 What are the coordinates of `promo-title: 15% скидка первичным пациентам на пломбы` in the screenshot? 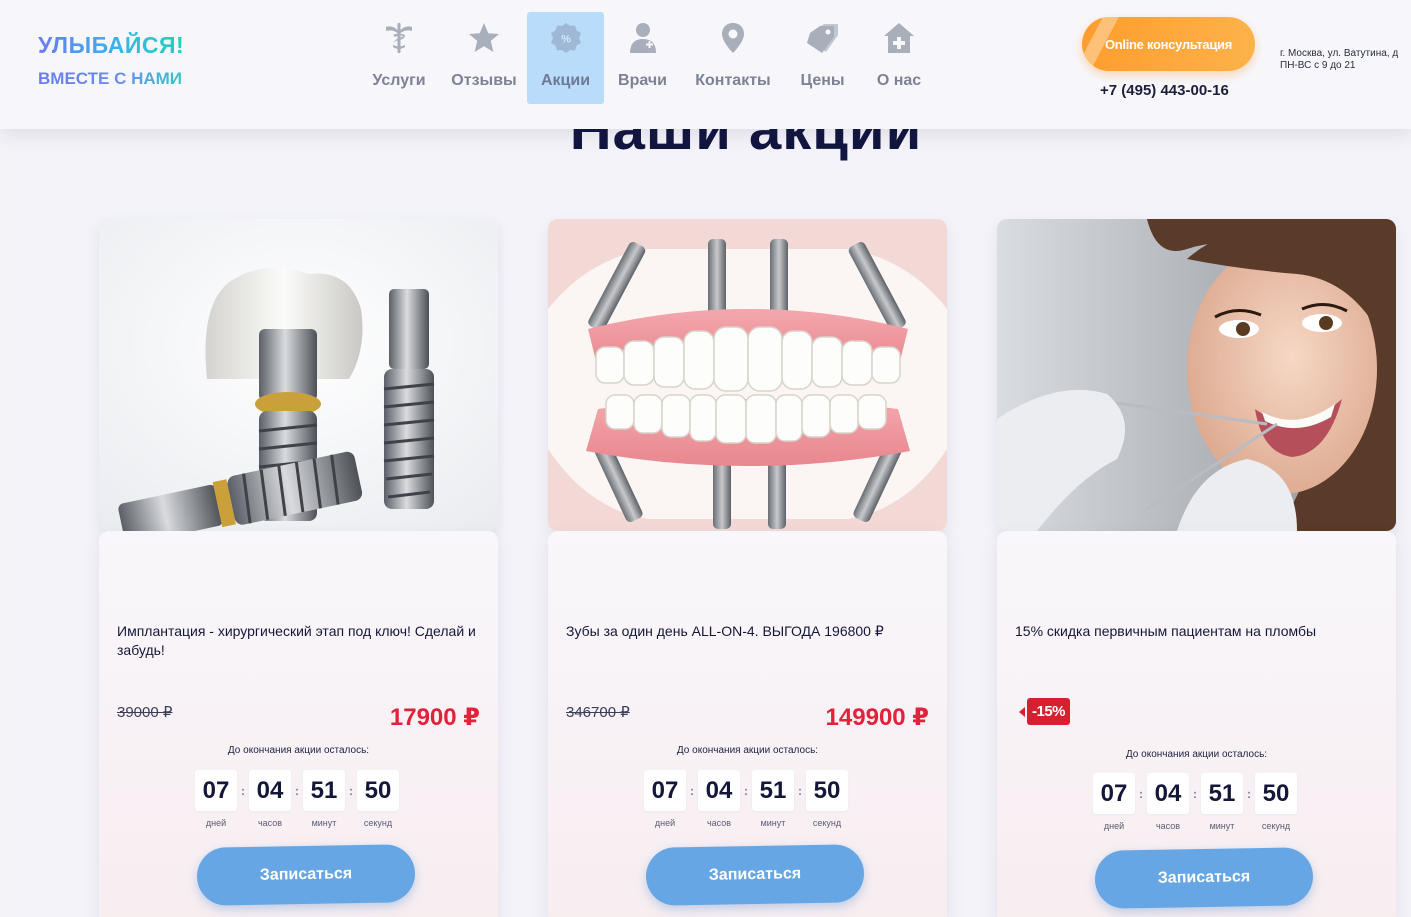 It's located at (1166, 631).